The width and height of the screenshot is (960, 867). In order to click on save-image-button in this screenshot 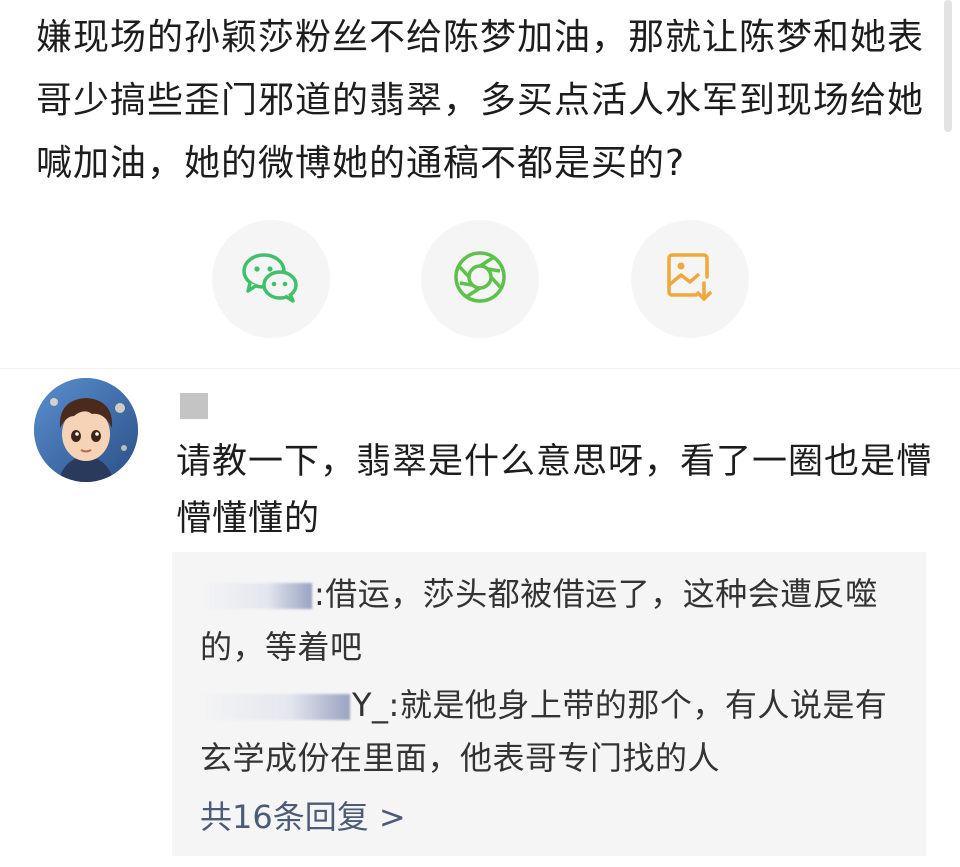, I will do `click(690, 279)`.